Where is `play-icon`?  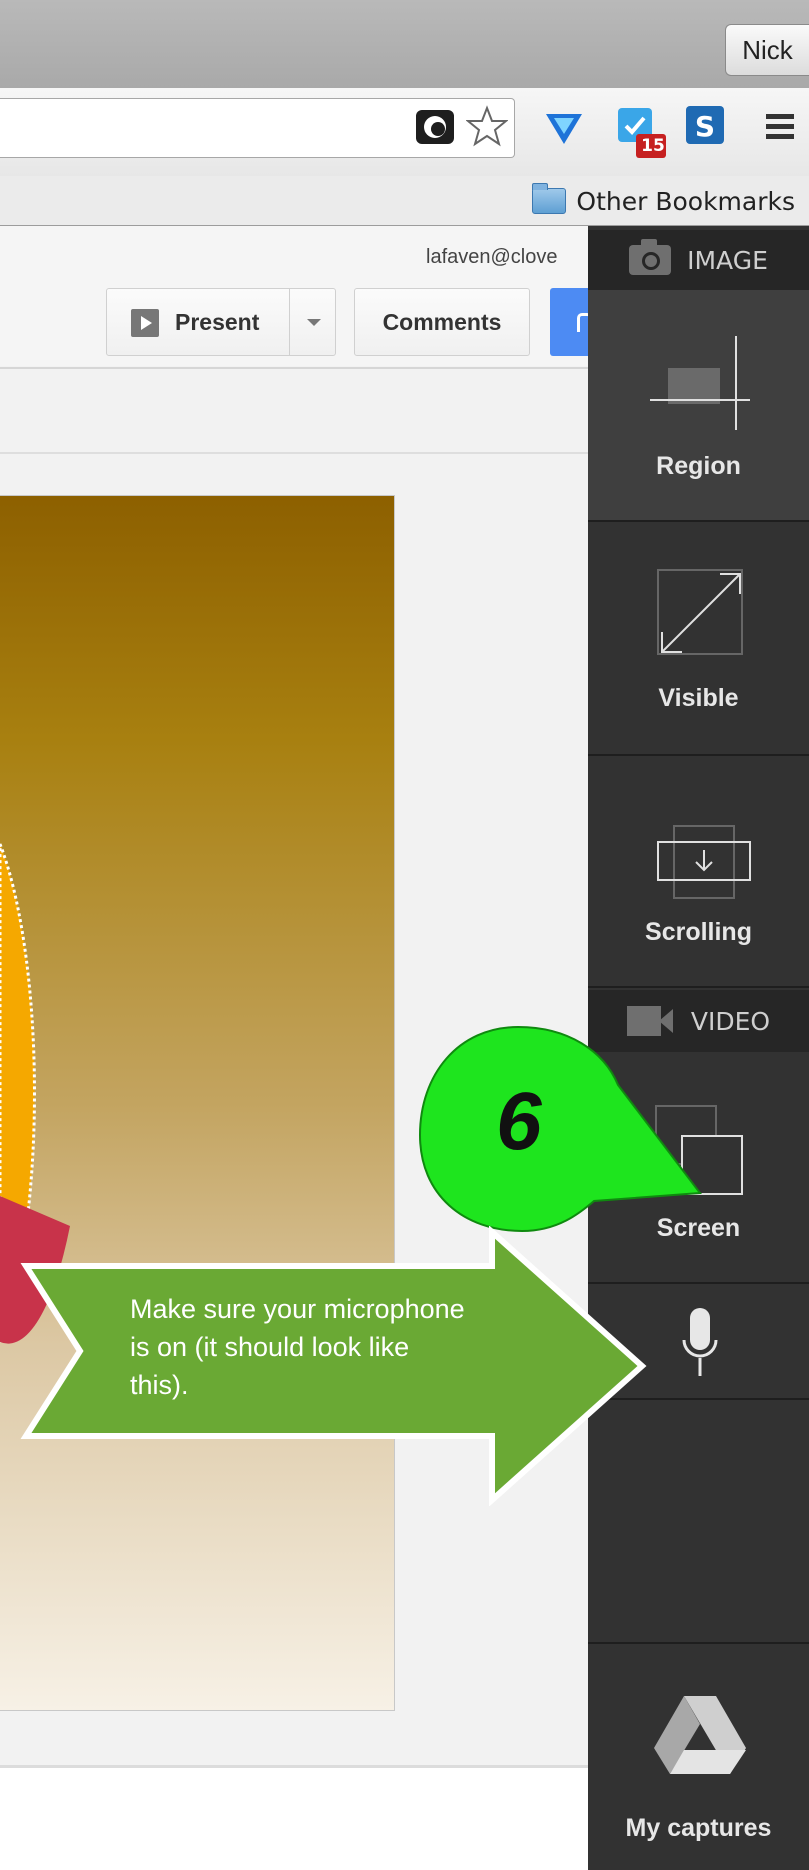
play-icon is located at coordinates (145, 323).